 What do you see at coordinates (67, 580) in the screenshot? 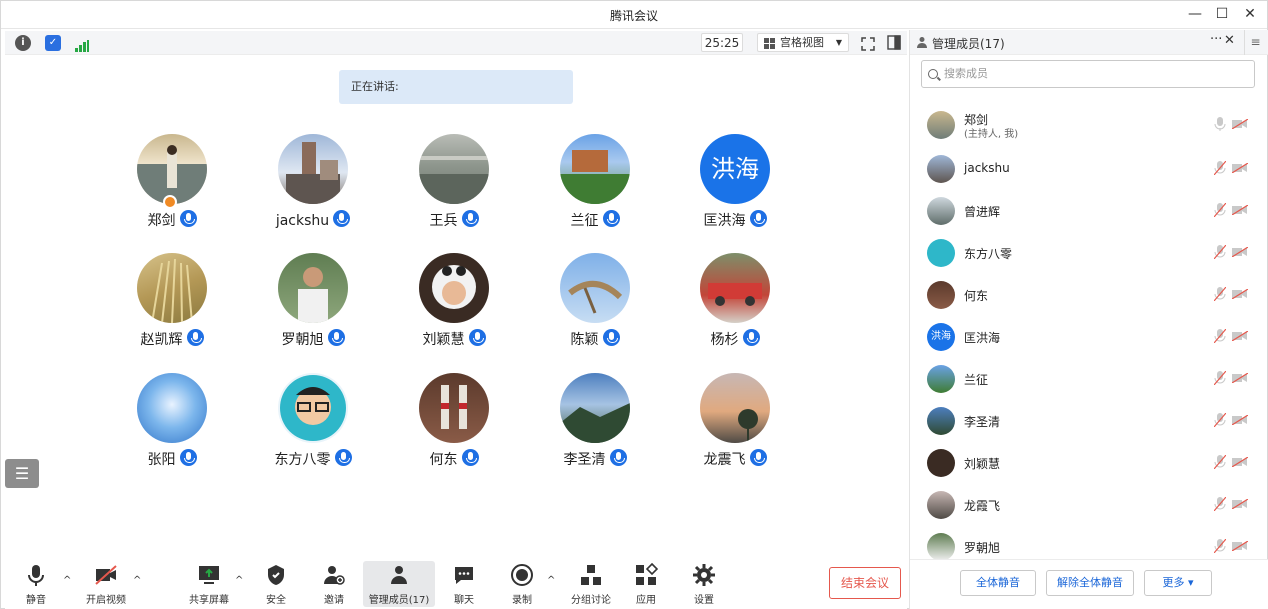
I see `mute-options-caret-icon: ^` at bounding box center [67, 580].